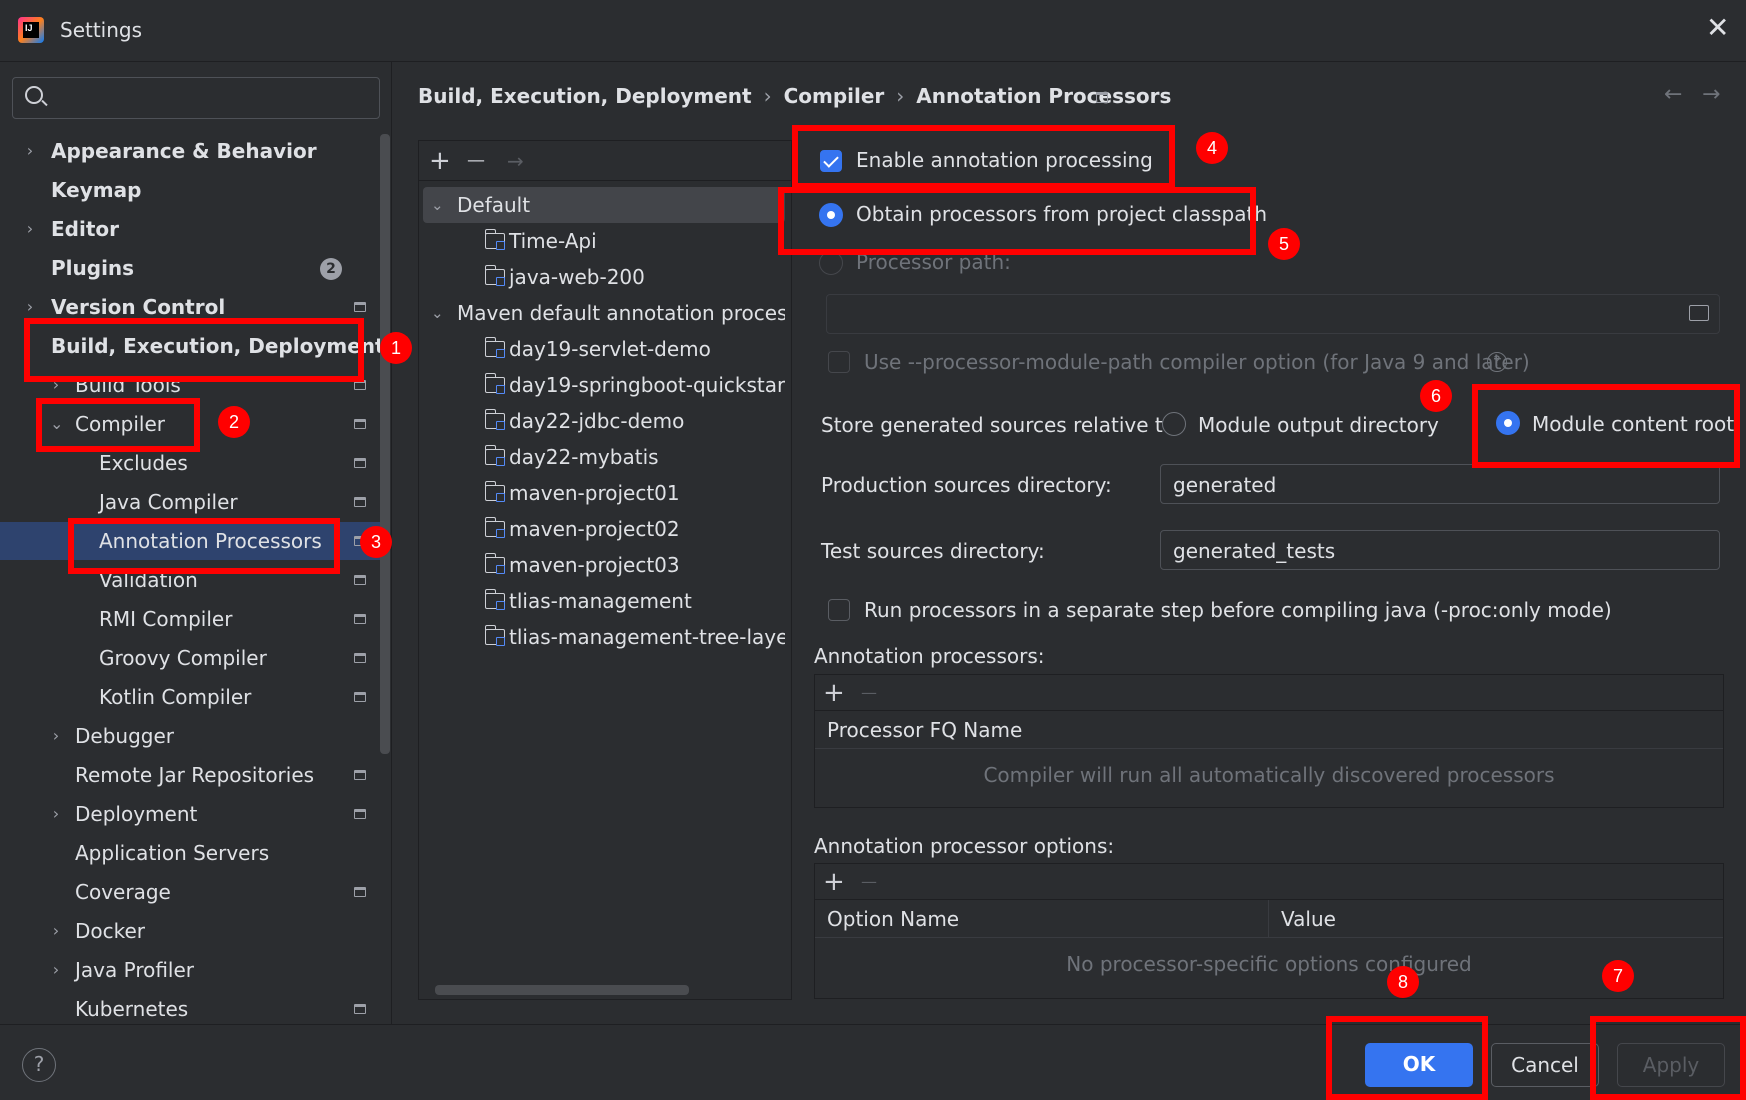 This screenshot has height=1100, width=1746. What do you see at coordinates (869, 882) in the screenshot?
I see `remove-option-icon: —` at bounding box center [869, 882].